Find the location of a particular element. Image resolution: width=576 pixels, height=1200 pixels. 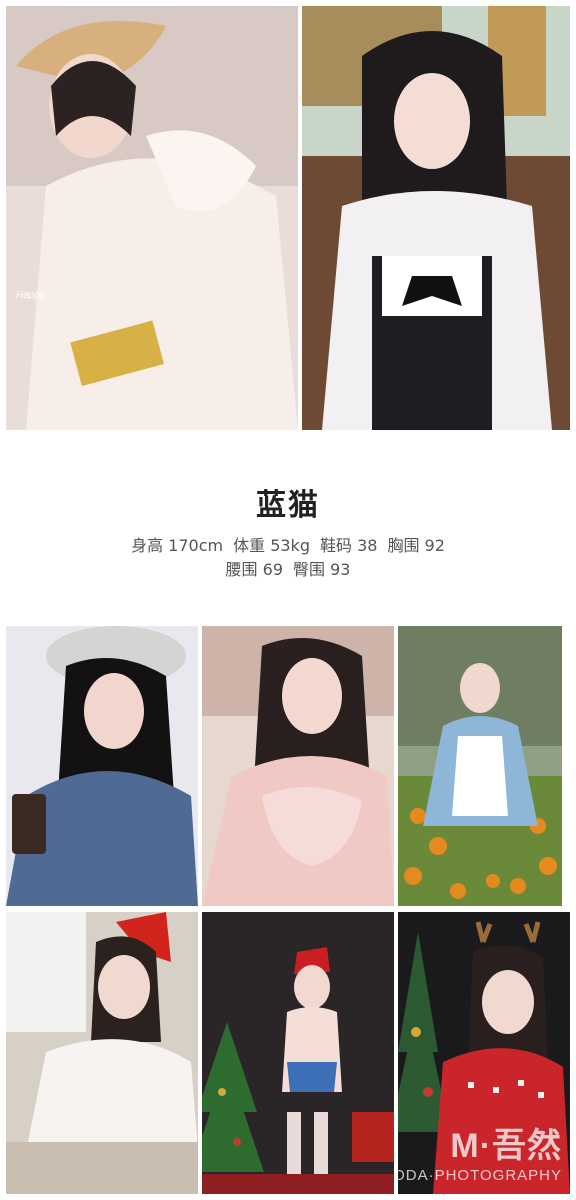

photo-blue-maid-flowers is located at coordinates (480, 766).